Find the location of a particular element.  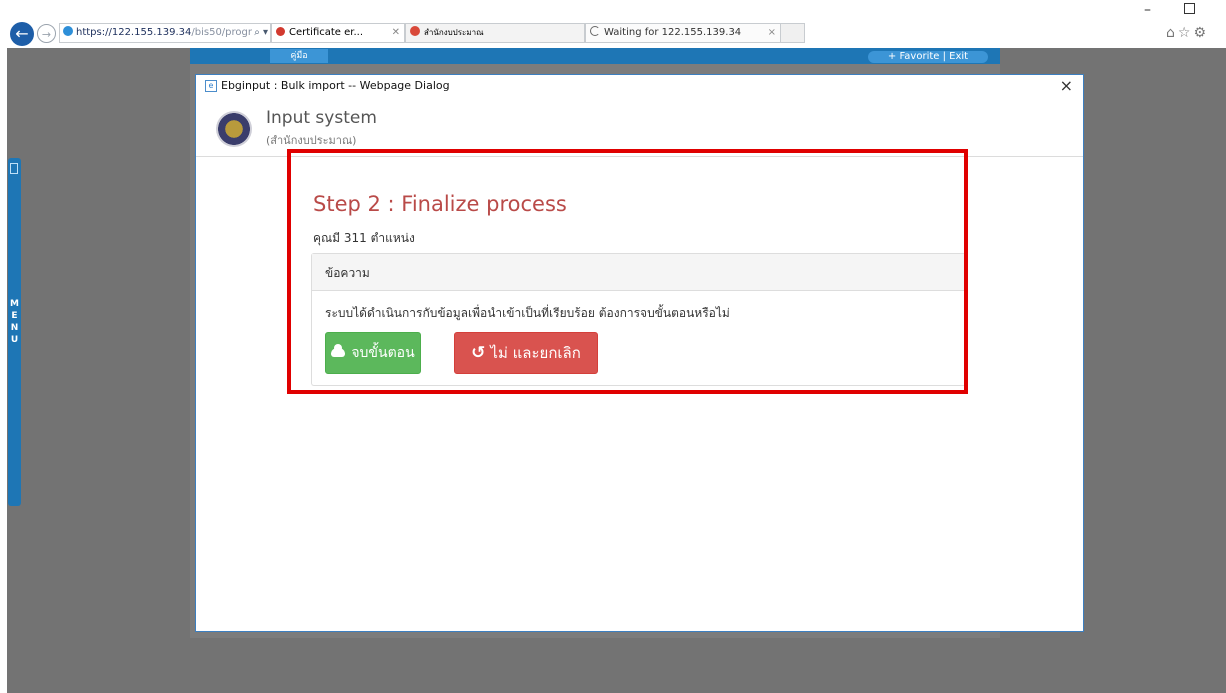

address-search-dropdown-icon: ⌕ ▾ is located at coordinates (260, 33).